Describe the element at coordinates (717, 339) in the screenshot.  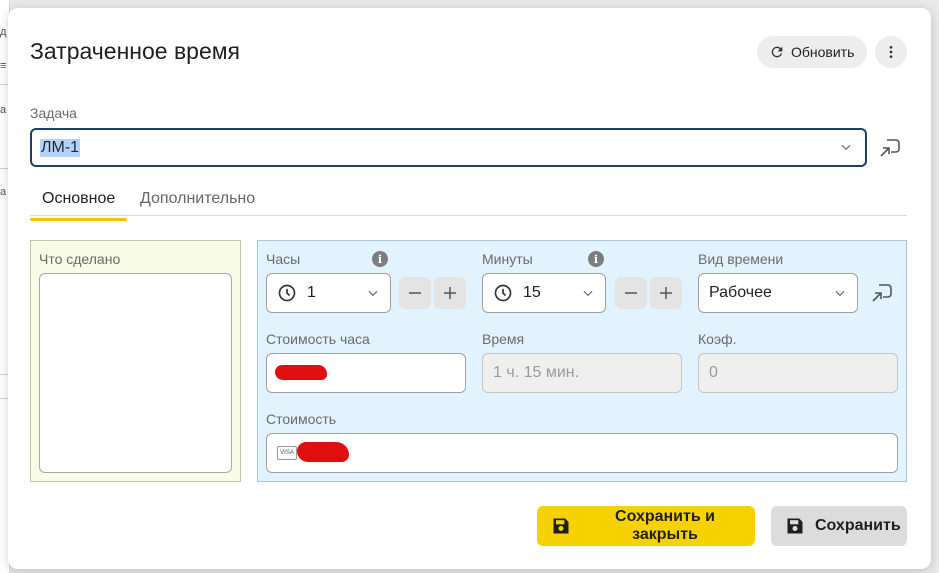
I see `coef-label: Коэф.` at that location.